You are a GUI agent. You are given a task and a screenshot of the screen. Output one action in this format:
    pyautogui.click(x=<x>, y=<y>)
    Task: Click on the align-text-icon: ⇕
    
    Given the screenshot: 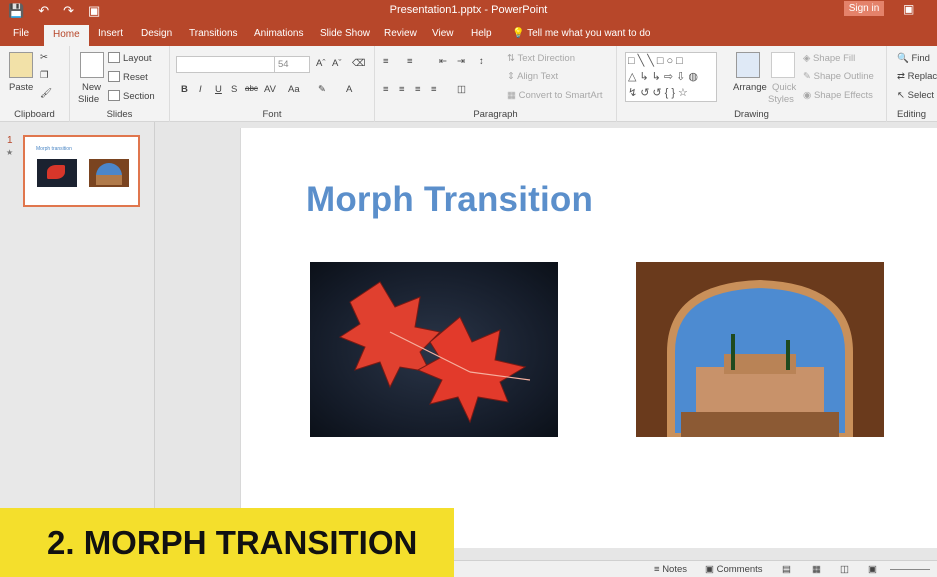 What is the action you would take?
    pyautogui.click(x=512, y=76)
    